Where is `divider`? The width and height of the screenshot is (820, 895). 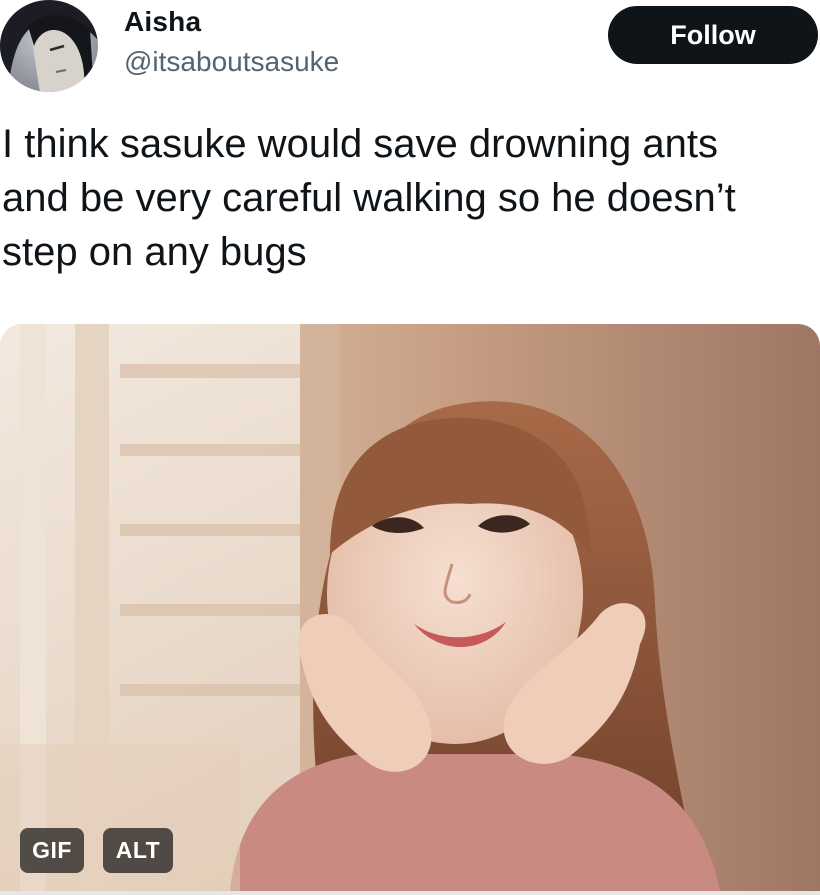
divider is located at coordinates (410, 893).